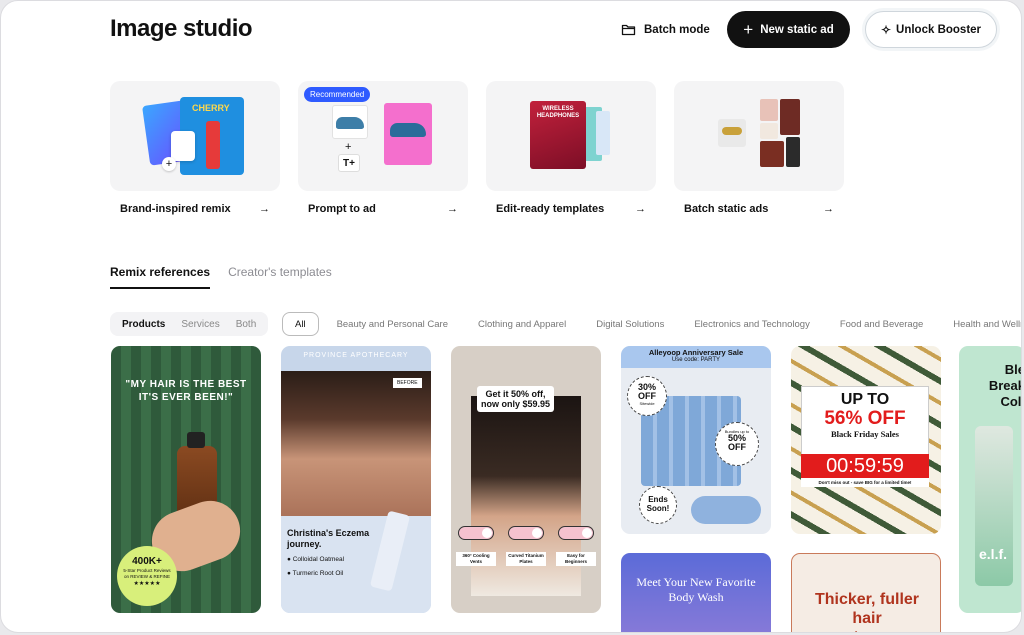 The width and height of the screenshot is (1024, 635). I want to click on gallery-tile: Meet Your New Favorite Body Wash, so click(696, 592).